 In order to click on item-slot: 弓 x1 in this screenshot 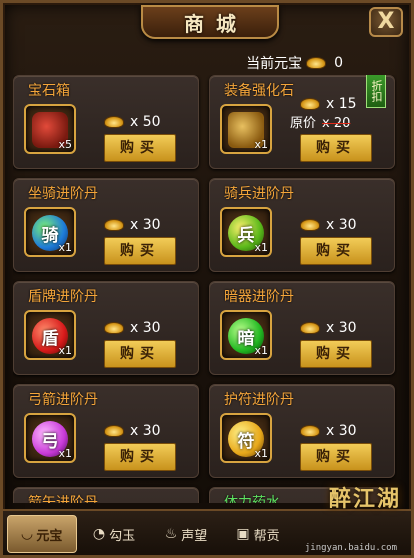, I will do `click(50, 438)`.